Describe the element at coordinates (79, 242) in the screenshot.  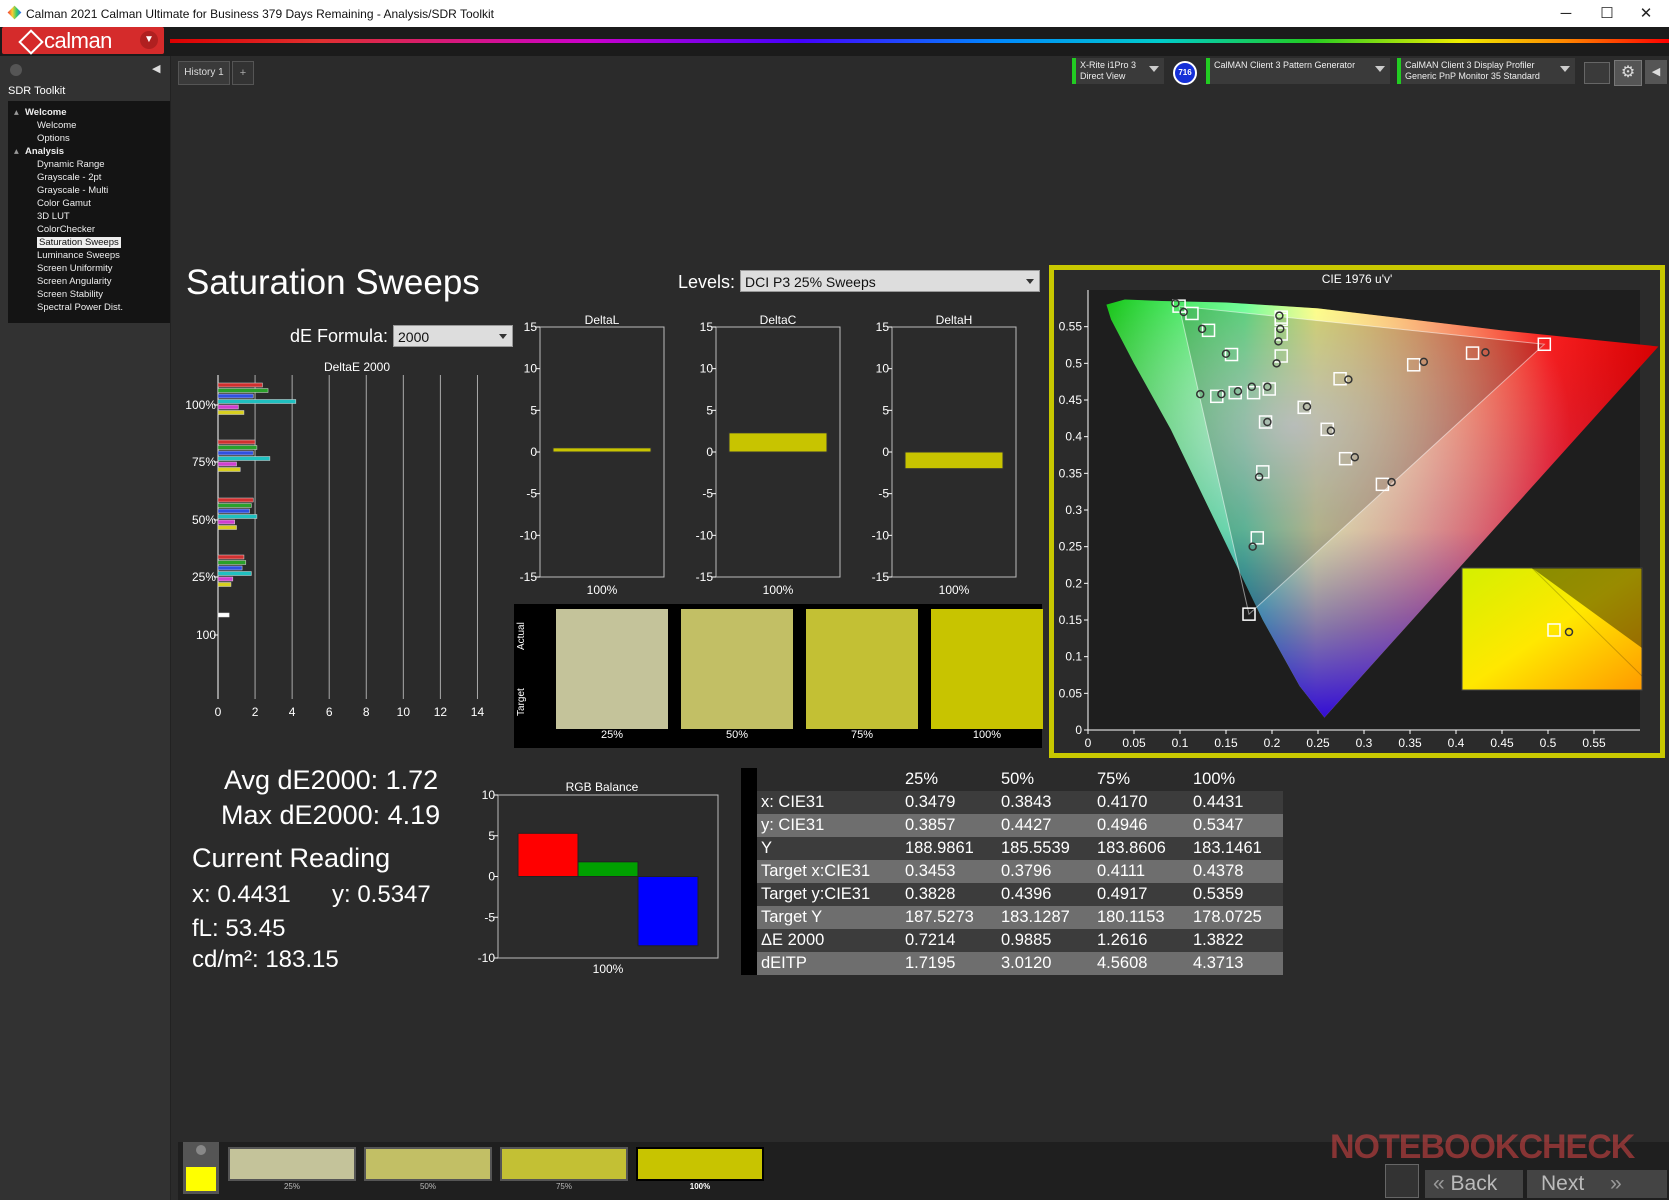
I see `sidebar-item-saturation-sweeps: Saturation Sweeps` at that location.